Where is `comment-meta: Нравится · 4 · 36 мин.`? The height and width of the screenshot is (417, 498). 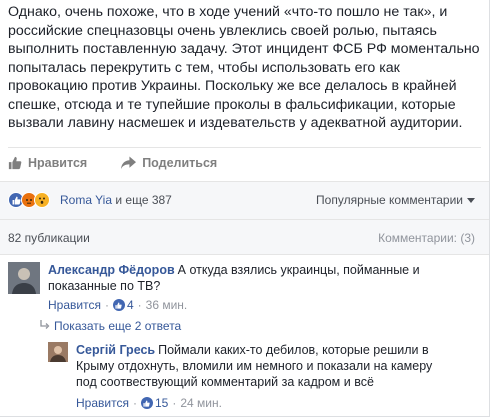 comment-meta: Нравится · 4 · 36 мин. is located at coordinates (117, 305).